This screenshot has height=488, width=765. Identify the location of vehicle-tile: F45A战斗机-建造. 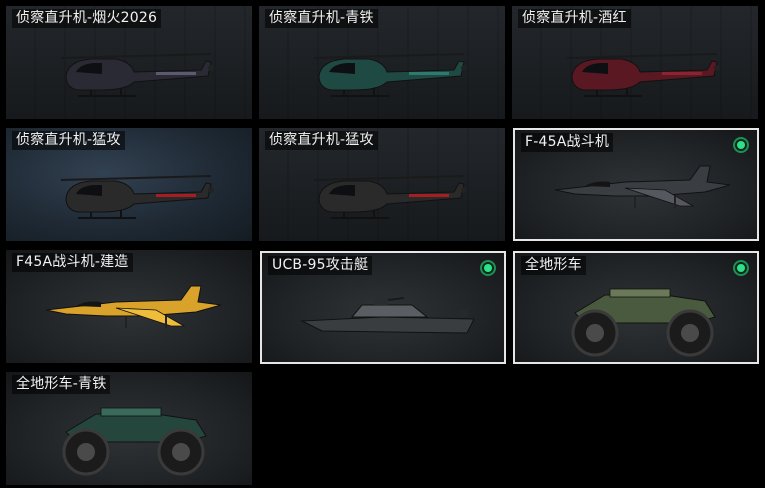
(129, 306).